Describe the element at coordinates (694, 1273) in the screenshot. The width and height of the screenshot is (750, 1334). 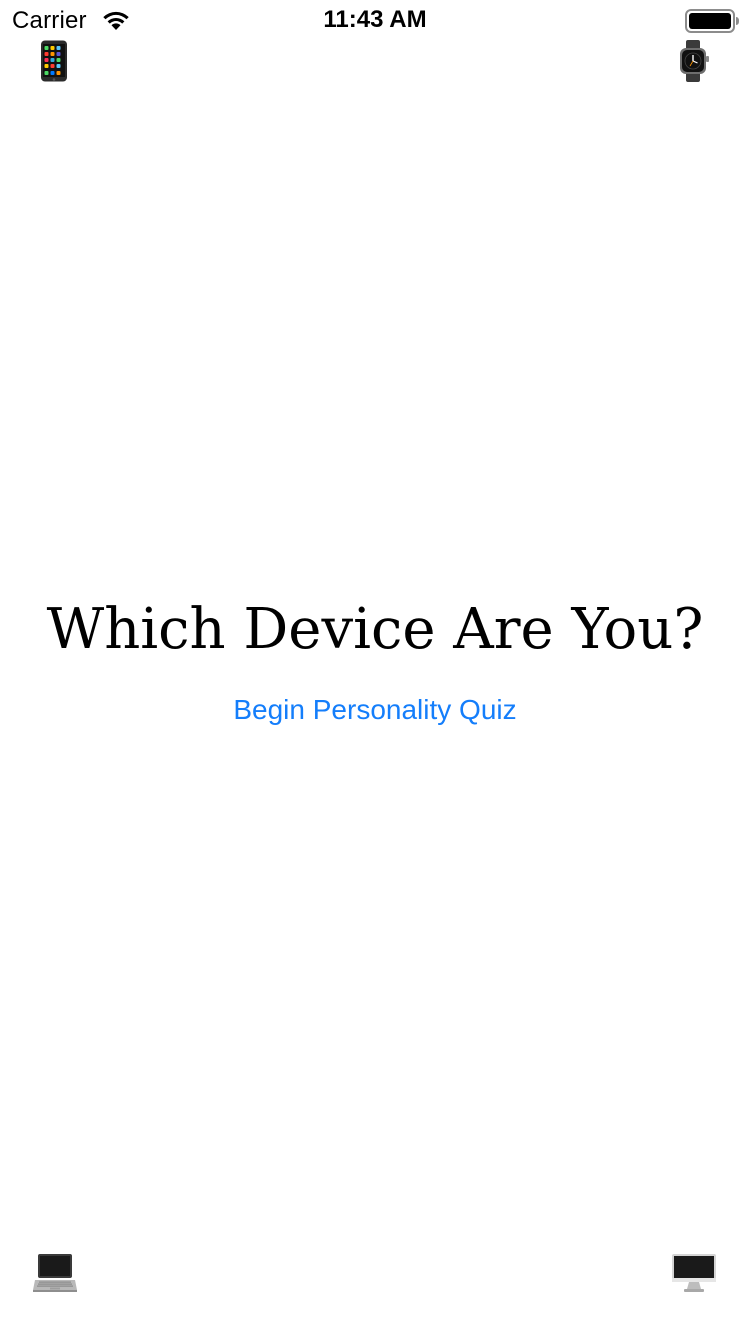
I see `desktop-computer-icon` at that location.